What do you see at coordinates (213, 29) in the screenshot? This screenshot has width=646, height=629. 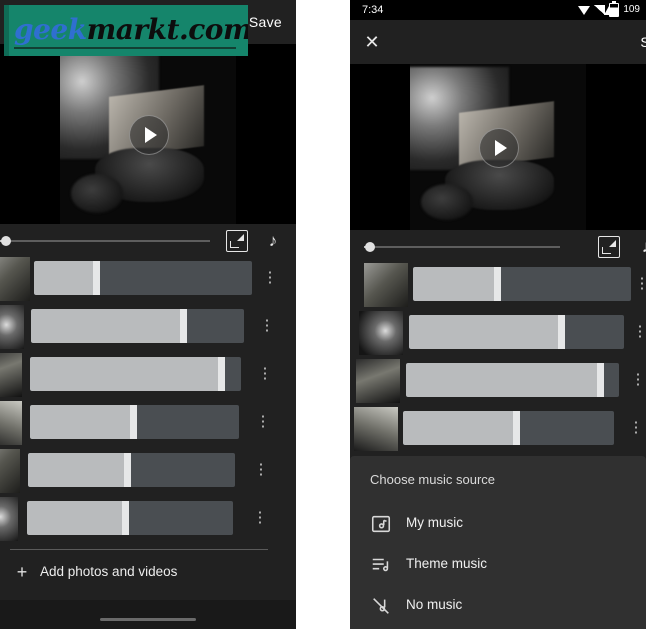 I see `watermark-part-3: .com` at bounding box center [213, 29].